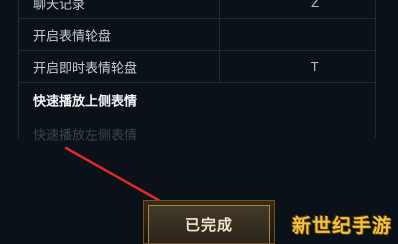 The image size is (398, 244). Describe the element at coordinates (197, 133) in the screenshot. I see `keybinding-row-quick-left-emote: 快速播放左侧表情` at that location.